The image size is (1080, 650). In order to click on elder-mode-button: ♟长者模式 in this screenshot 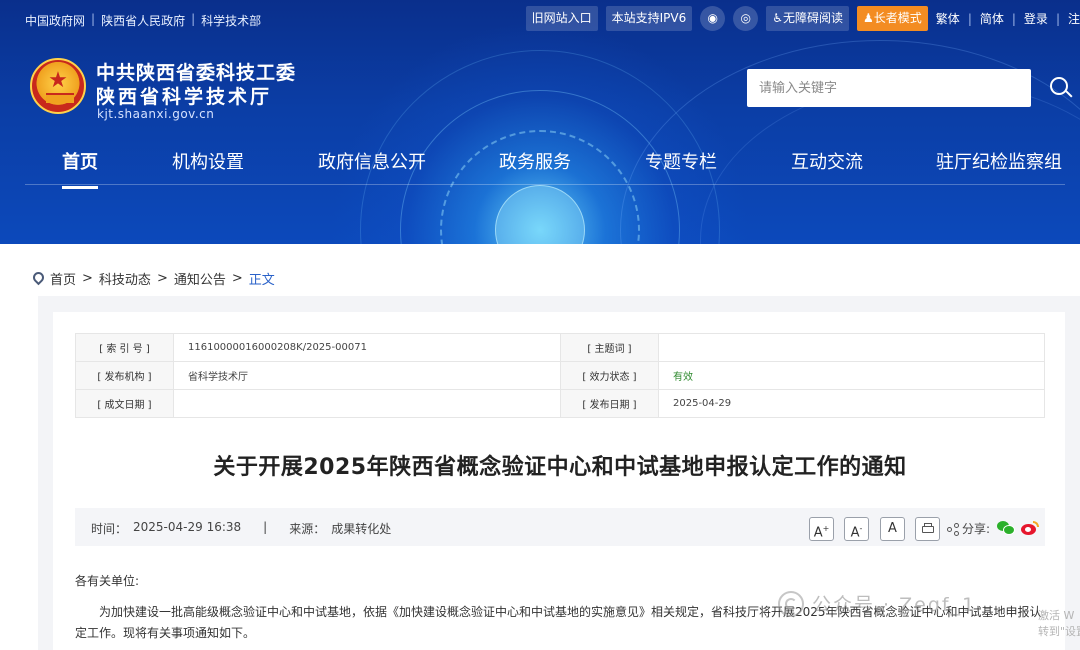, I will do `click(892, 18)`.